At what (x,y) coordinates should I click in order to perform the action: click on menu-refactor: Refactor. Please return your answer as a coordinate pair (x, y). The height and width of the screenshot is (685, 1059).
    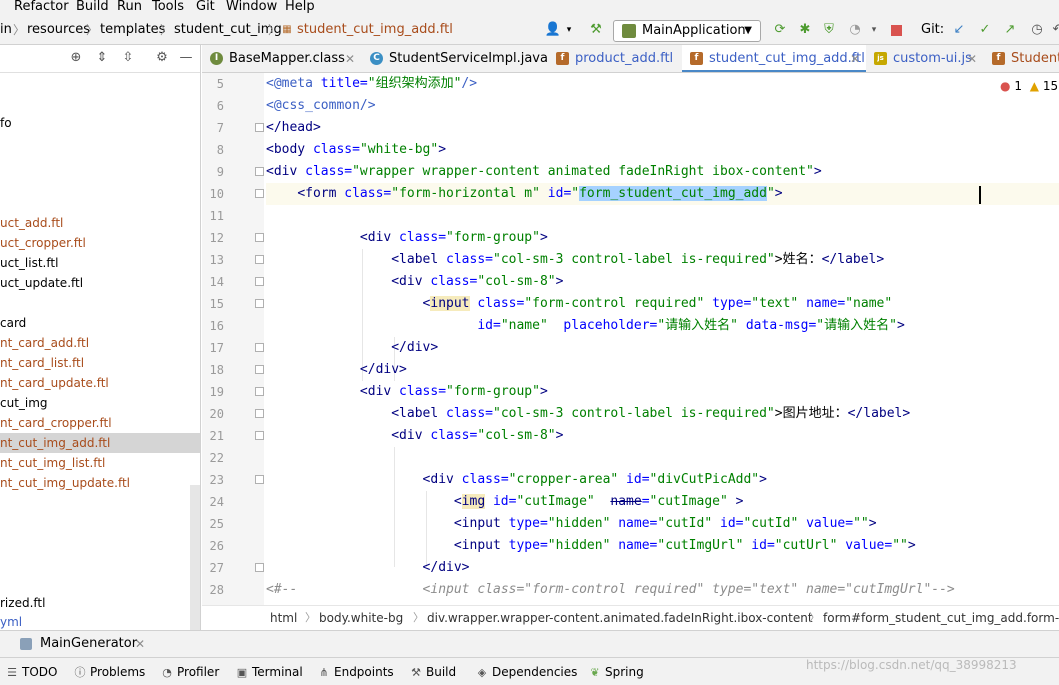
    Looking at the image, I should click on (41, 7).